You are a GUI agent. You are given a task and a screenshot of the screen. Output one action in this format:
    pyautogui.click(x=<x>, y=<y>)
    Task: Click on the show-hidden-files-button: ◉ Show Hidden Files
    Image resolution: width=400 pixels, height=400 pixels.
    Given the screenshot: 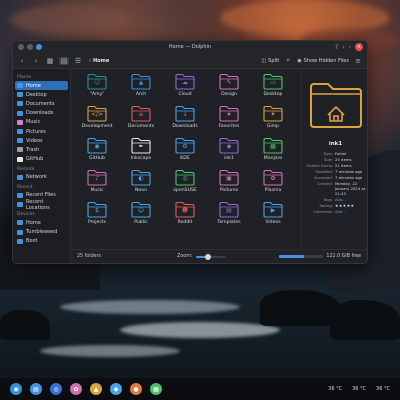 What is the action you would take?
    pyautogui.click(x=323, y=61)
    